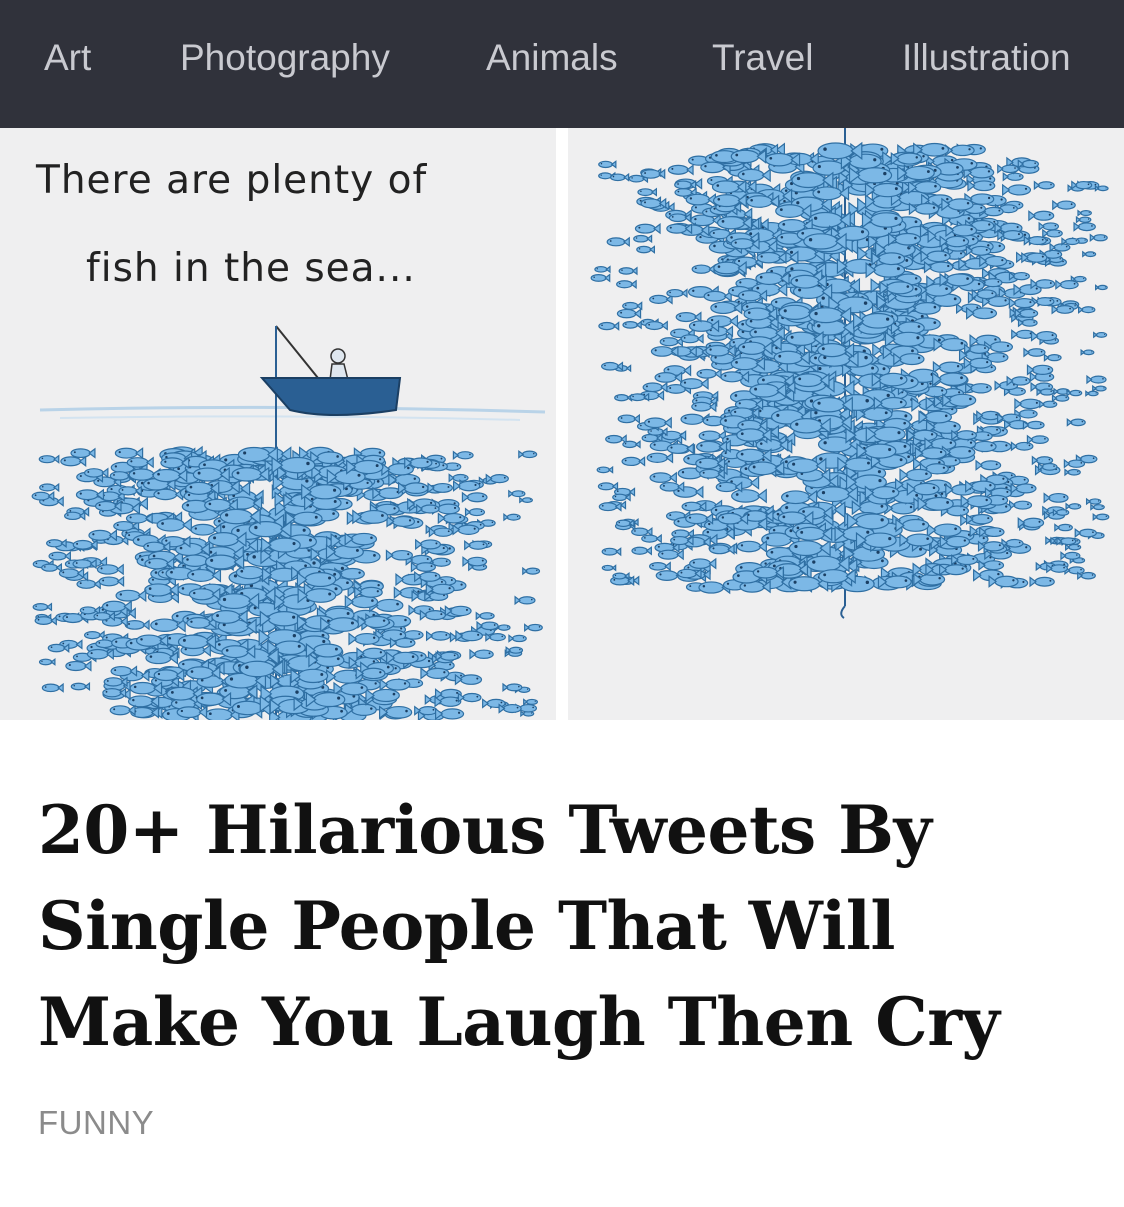 The width and height of the screenshot is (1124, 1207). I want to click on nav-item-animals: Animals, so click(552, 58).